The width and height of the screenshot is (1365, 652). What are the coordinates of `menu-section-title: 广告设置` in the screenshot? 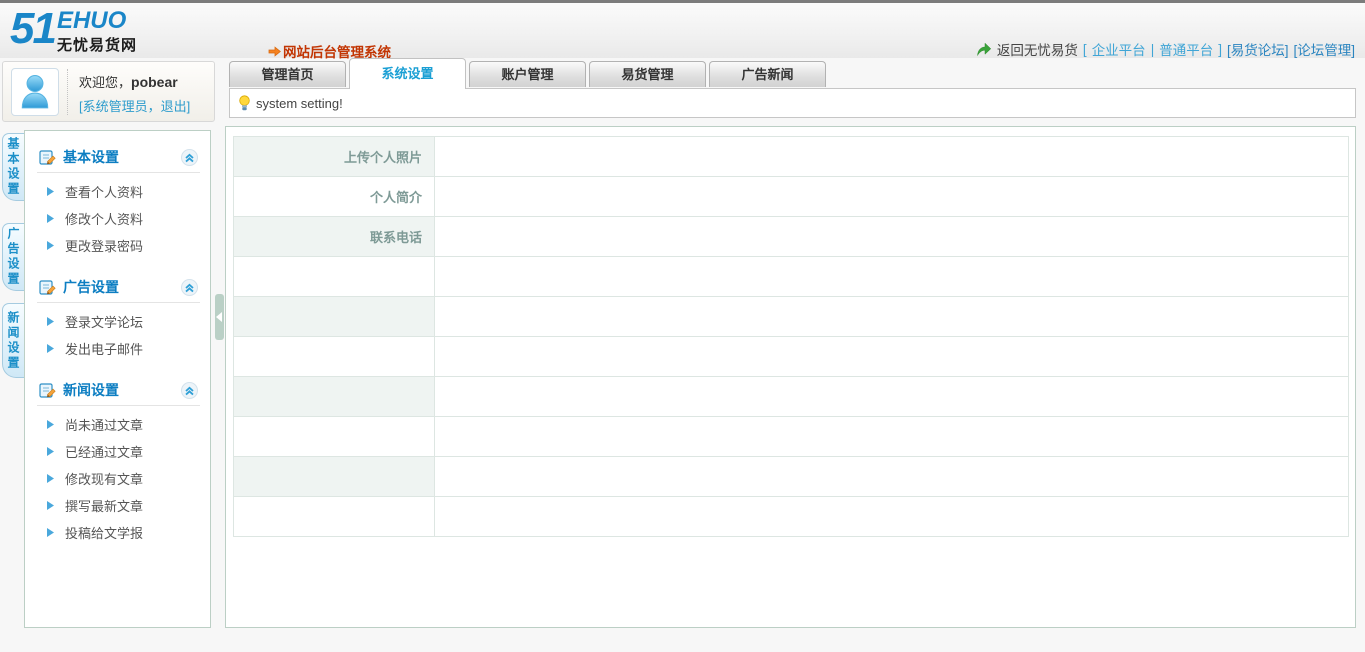 It's located at (91, 287).